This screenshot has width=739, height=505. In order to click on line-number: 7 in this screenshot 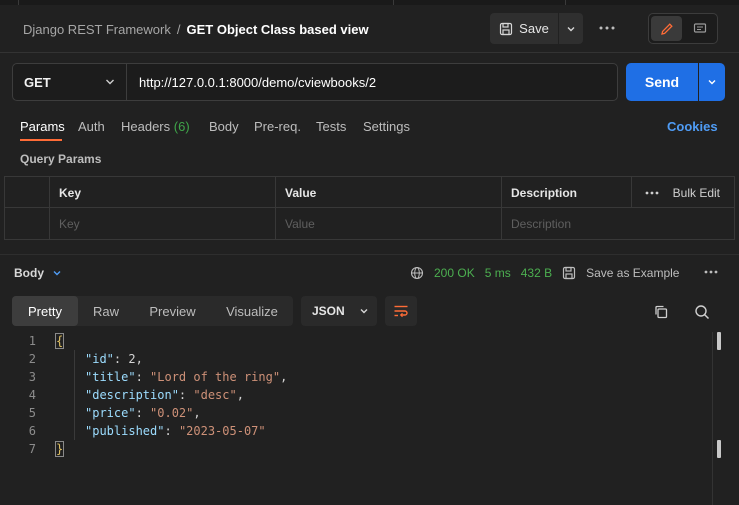, I will do `click(32, 449)`.